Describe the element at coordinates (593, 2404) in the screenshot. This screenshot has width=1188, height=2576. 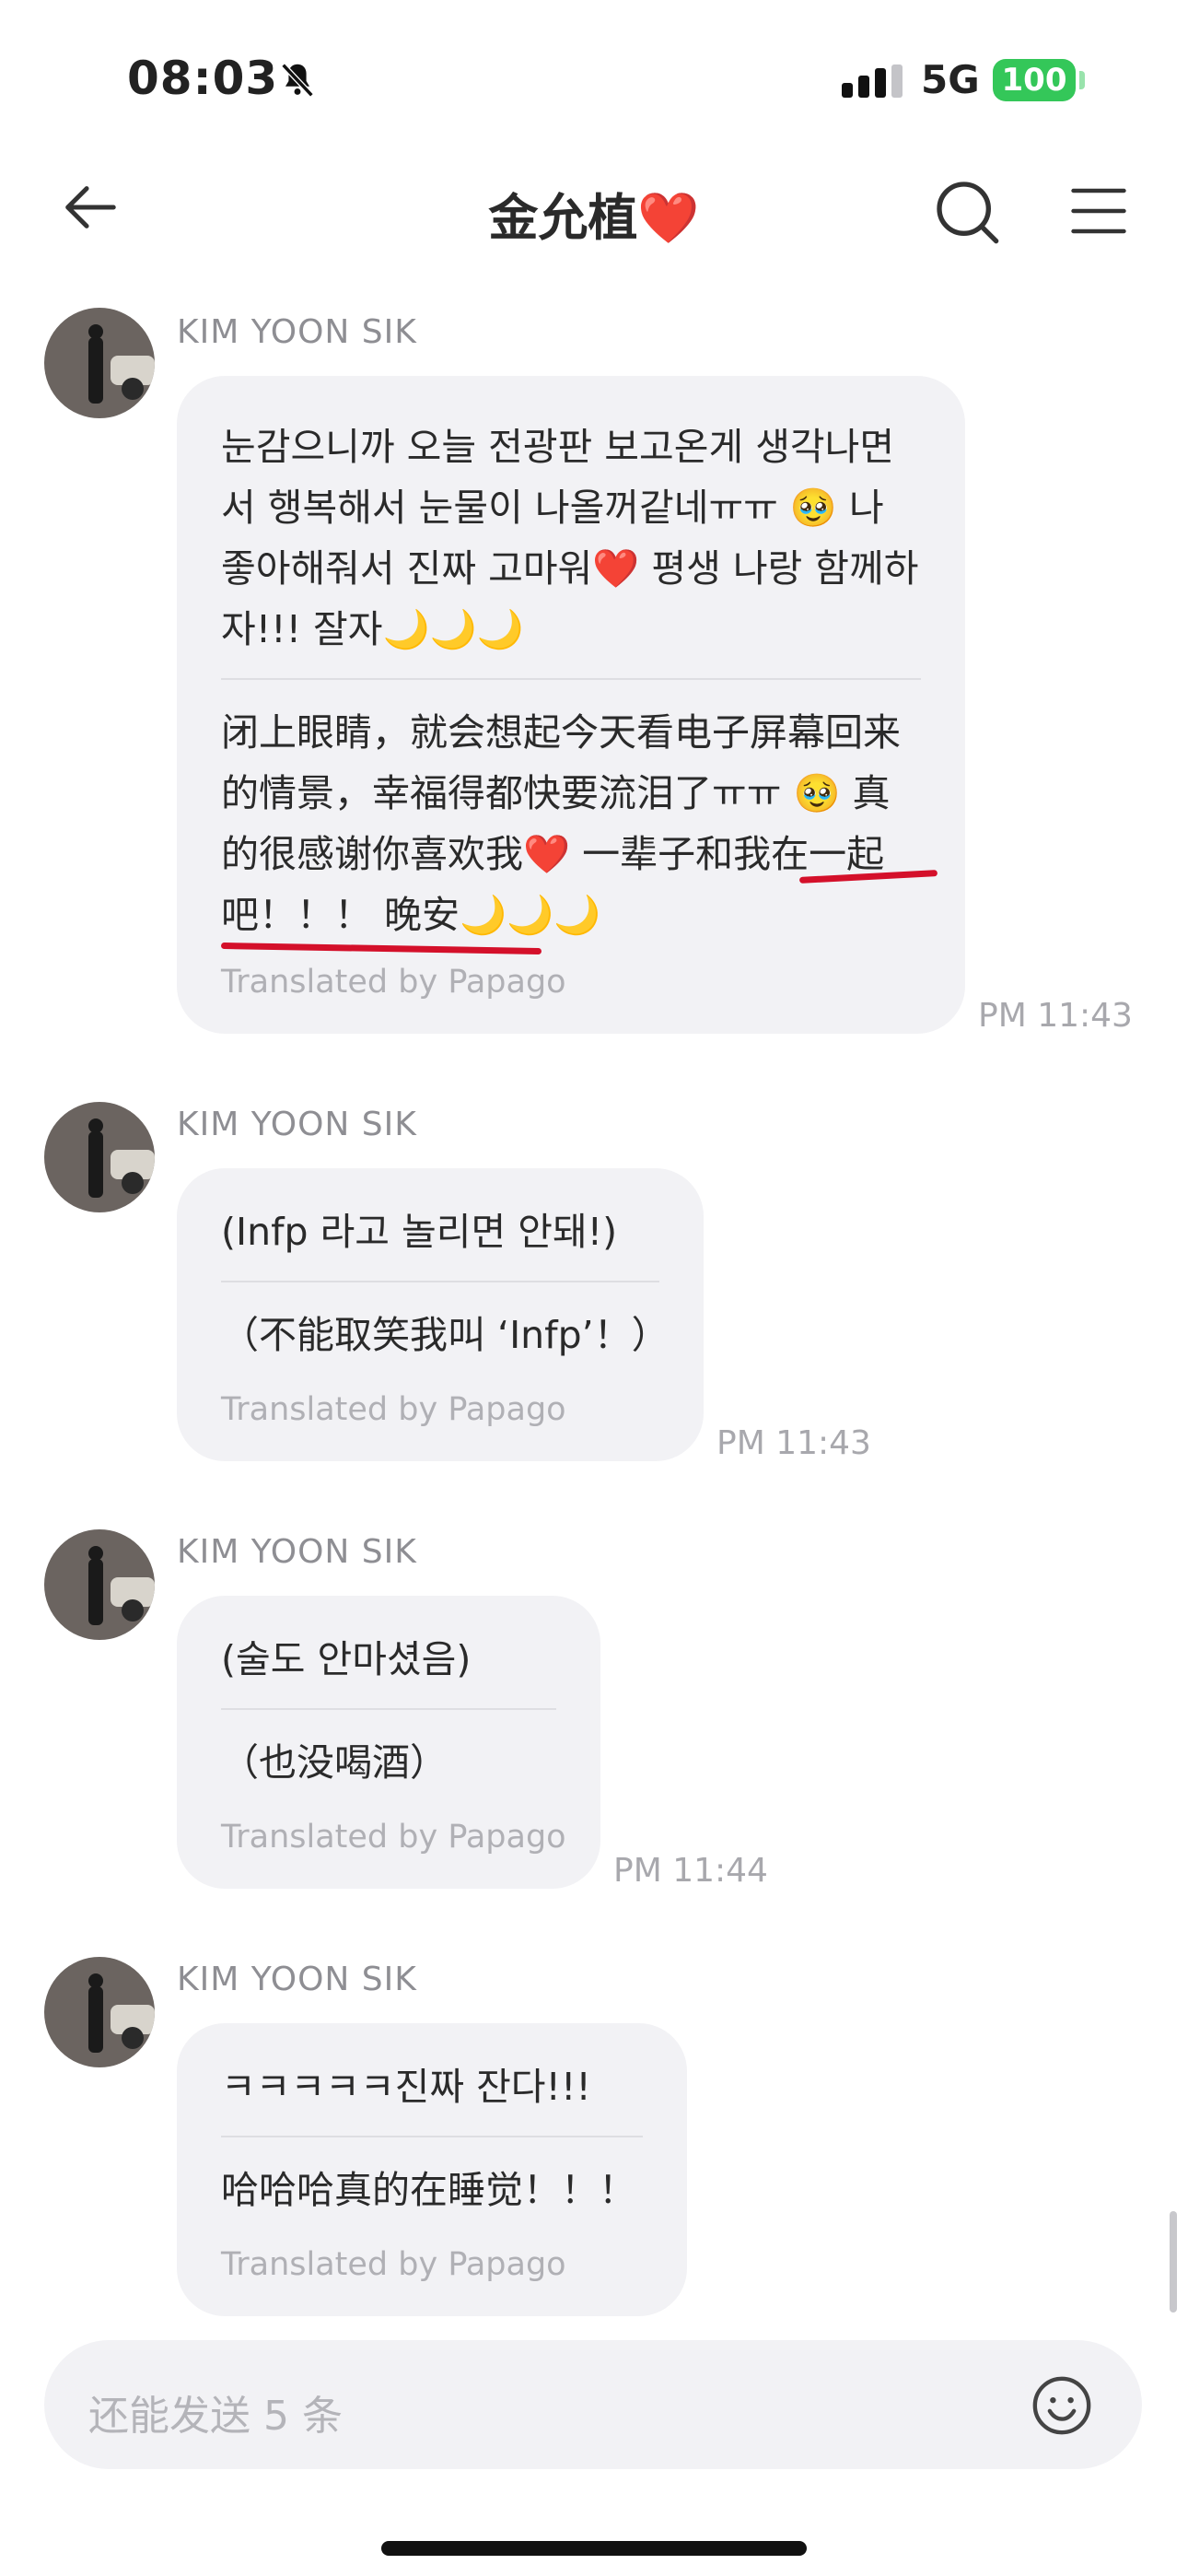
I see `message-input: 还能发送 5 条` at that location.